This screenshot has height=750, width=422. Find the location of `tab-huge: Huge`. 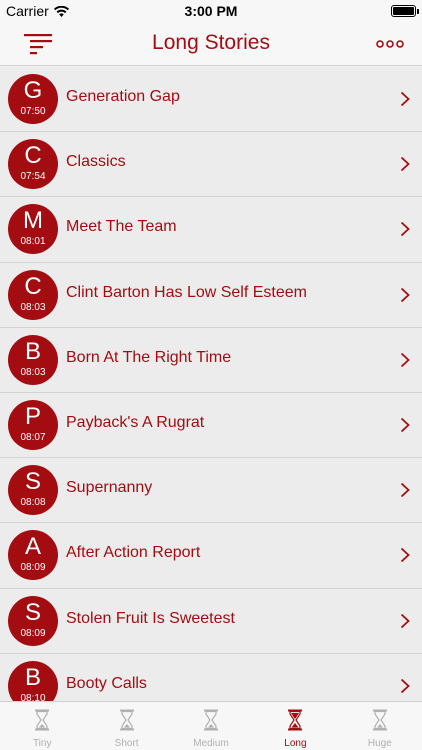

tab-huge: Huge is located at coordinates (380, 726).